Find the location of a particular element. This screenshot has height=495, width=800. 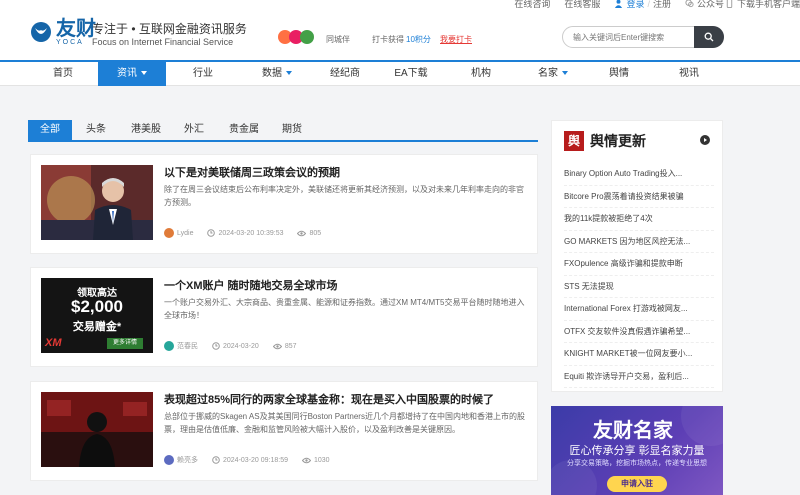

tab-all: 全部 is located at coordinates (50, 130).